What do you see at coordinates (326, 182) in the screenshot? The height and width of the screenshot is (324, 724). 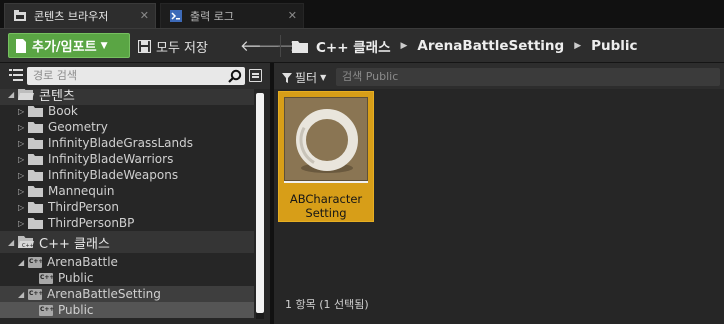 I see `asset-type-bar` at bounding box center [326, 182].